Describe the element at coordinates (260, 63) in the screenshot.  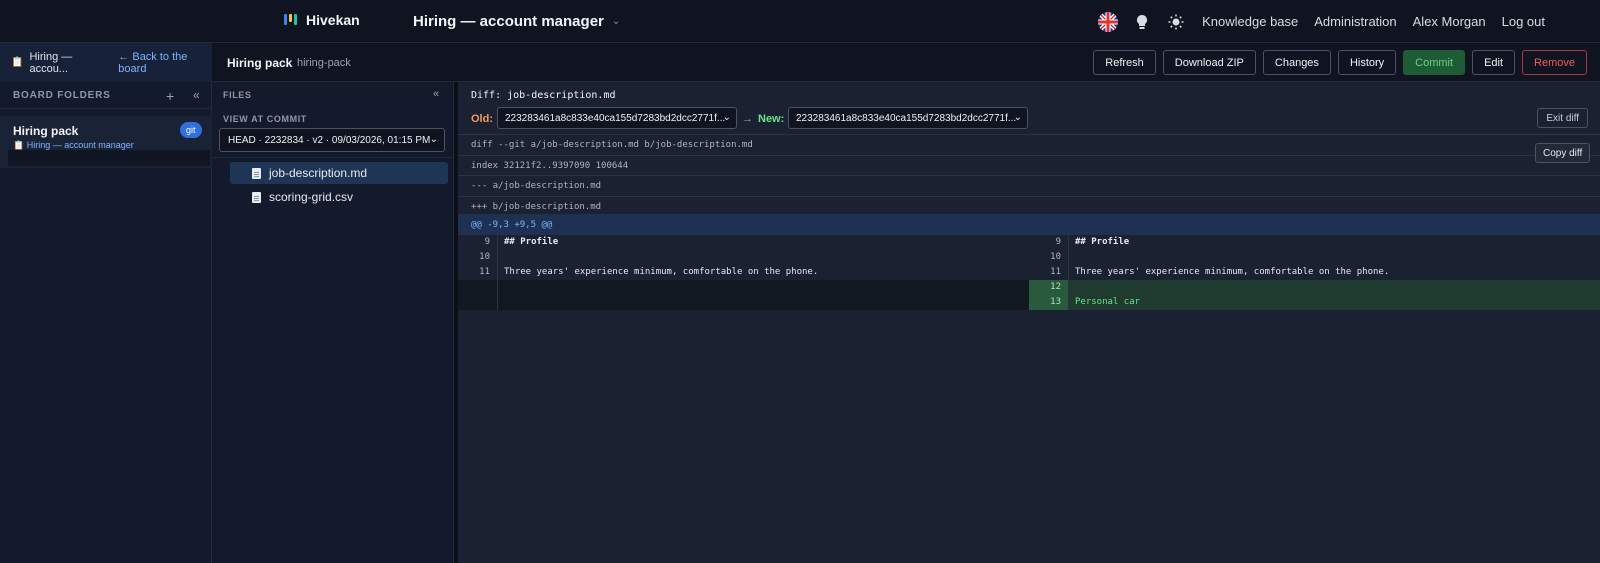
I see `pack-title: Hiring pack` at that location.